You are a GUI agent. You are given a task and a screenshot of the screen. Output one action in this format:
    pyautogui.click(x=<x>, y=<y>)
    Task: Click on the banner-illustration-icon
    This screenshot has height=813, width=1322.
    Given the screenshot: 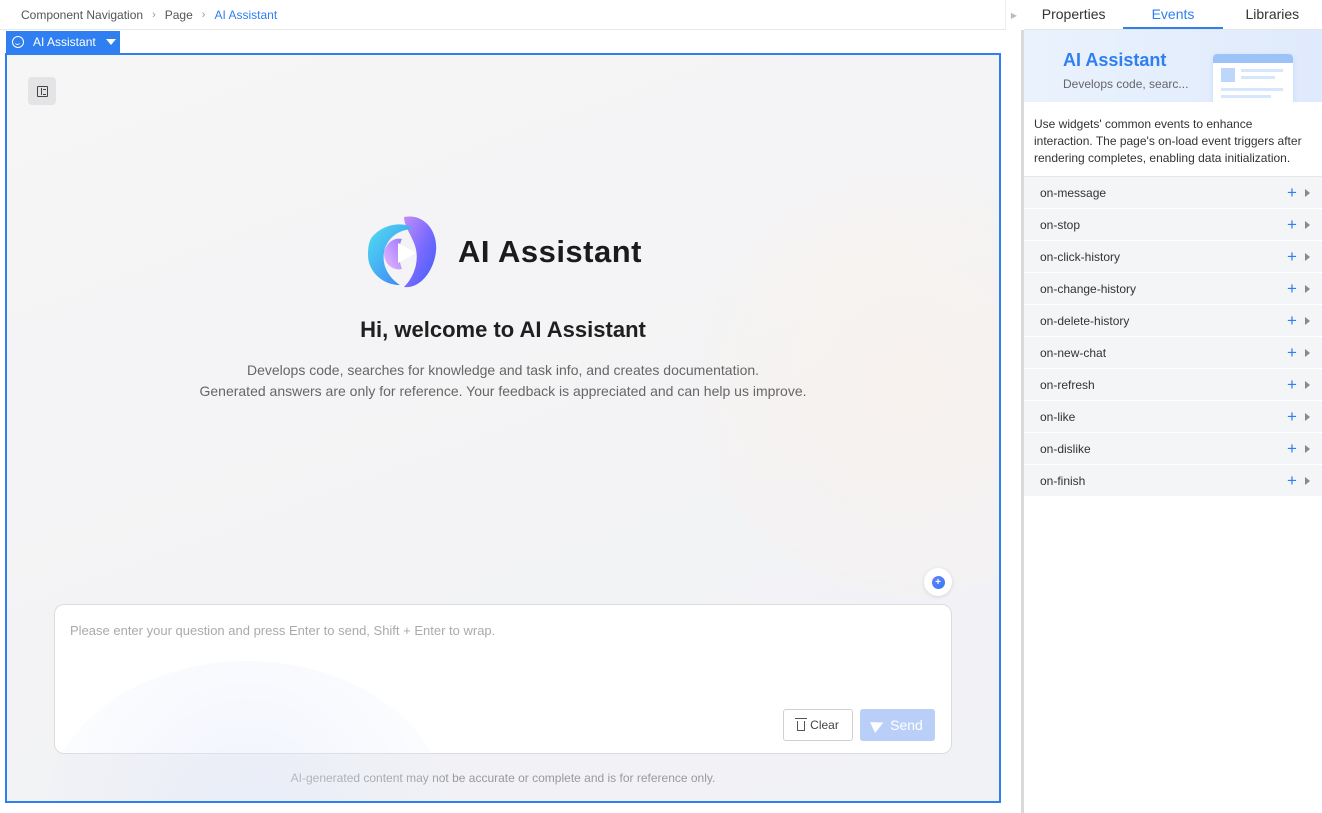 What is the action you would take?
    pyautogui.click(x=1253, y=78)
    